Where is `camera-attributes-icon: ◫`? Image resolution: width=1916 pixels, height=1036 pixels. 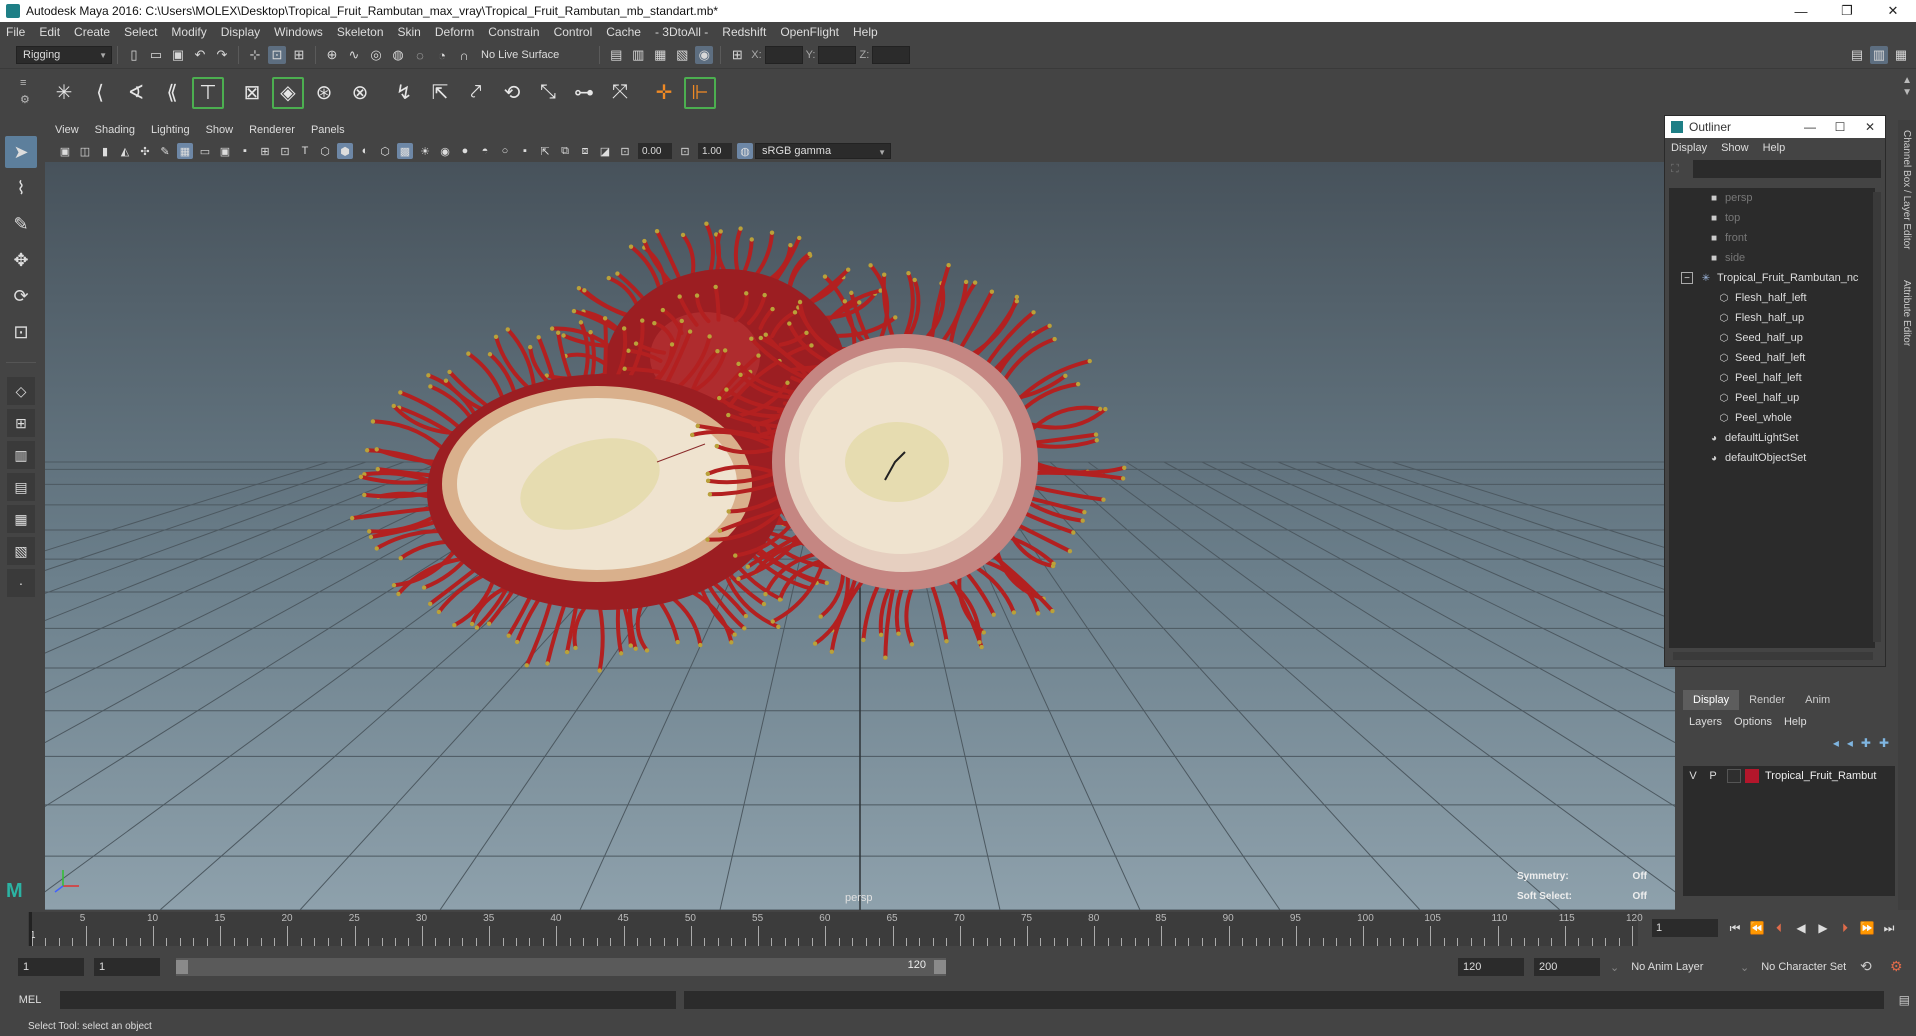 camera-attributes-icon: ◫ is located at coordinates (85, 151).